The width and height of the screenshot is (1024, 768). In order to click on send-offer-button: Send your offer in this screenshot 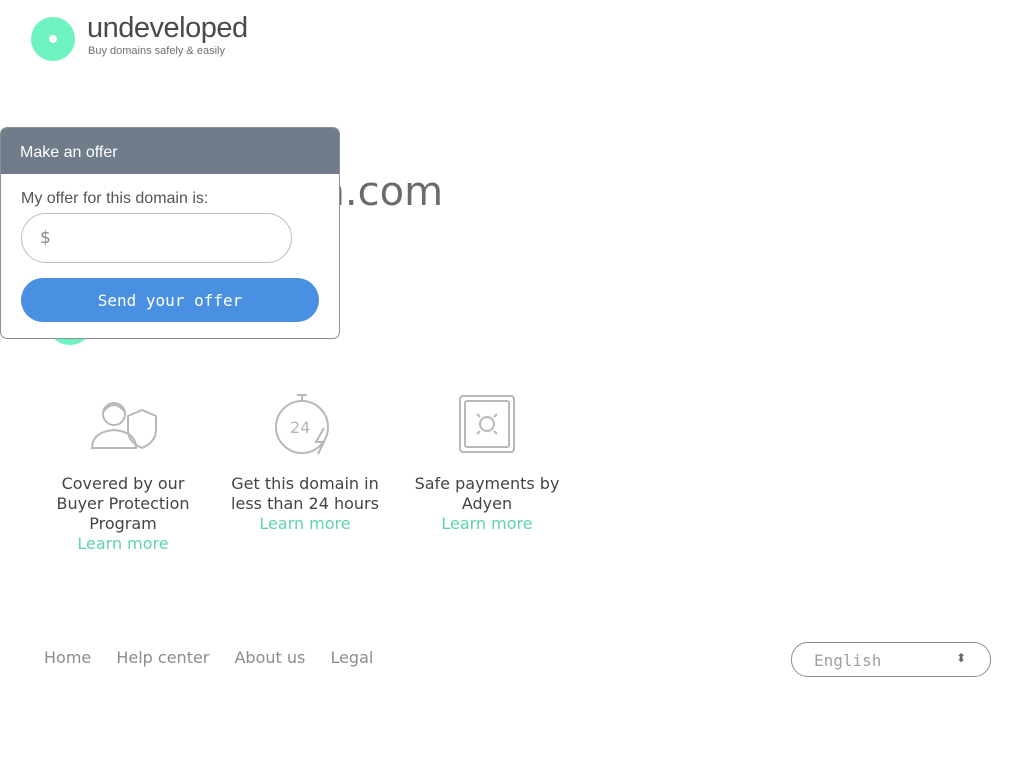, I will do `click(170, 300)`.